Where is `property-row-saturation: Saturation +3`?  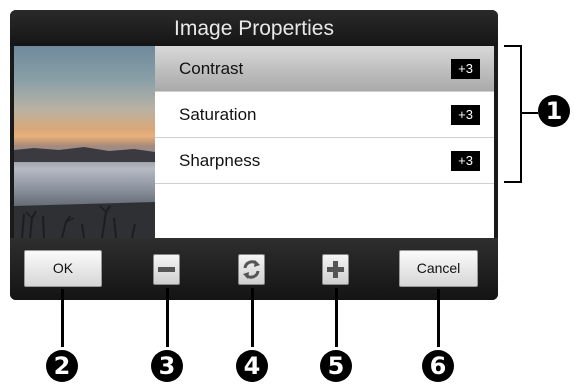
property-row-saturation: Saturation +3 is located at coordinates (324, 115).